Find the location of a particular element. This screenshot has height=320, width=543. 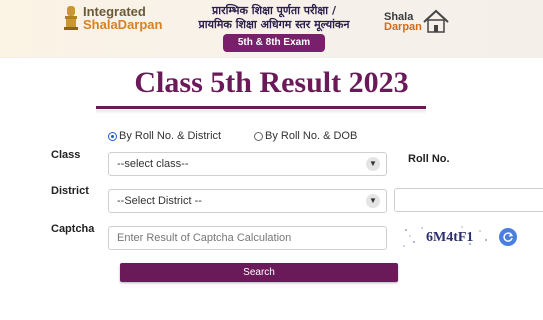

class-select-value: --select class-- is located at coordinates (153, 164).